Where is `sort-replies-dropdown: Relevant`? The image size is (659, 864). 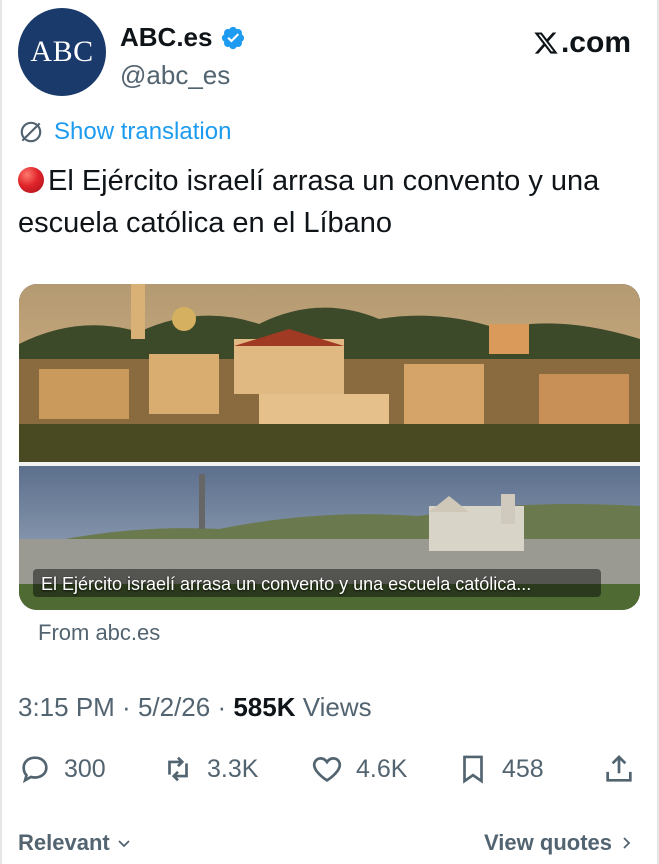
sort-replies-dropdown: Relevant is located at coordinates (75, 843).